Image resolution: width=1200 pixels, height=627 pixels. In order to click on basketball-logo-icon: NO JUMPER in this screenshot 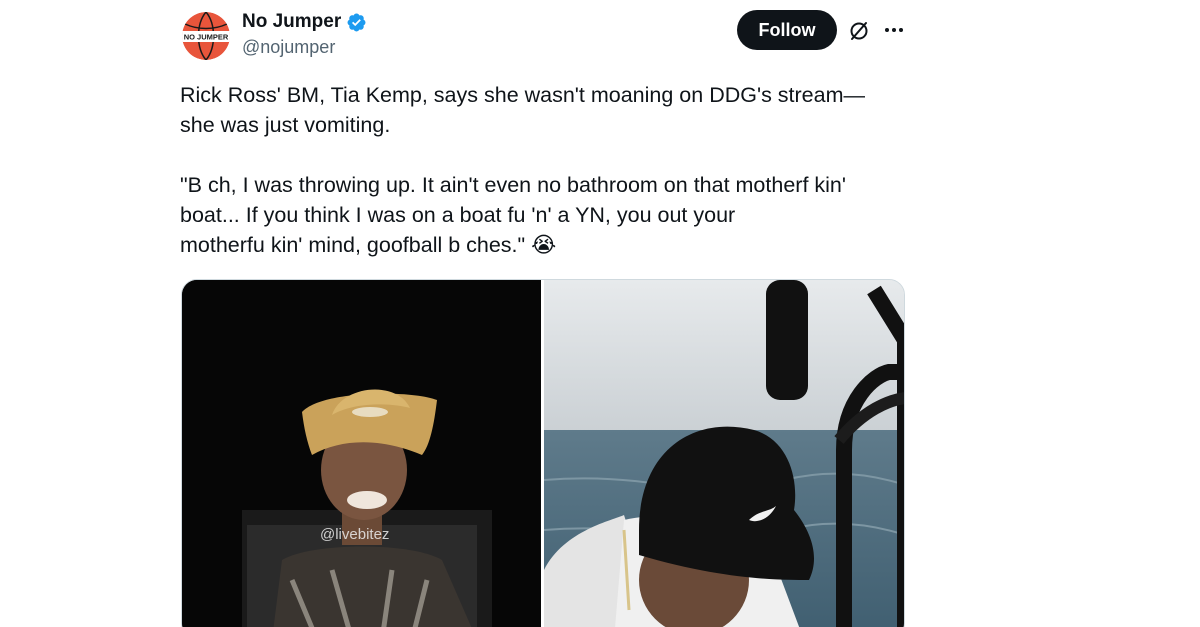, I will do `click(206, 36)`.